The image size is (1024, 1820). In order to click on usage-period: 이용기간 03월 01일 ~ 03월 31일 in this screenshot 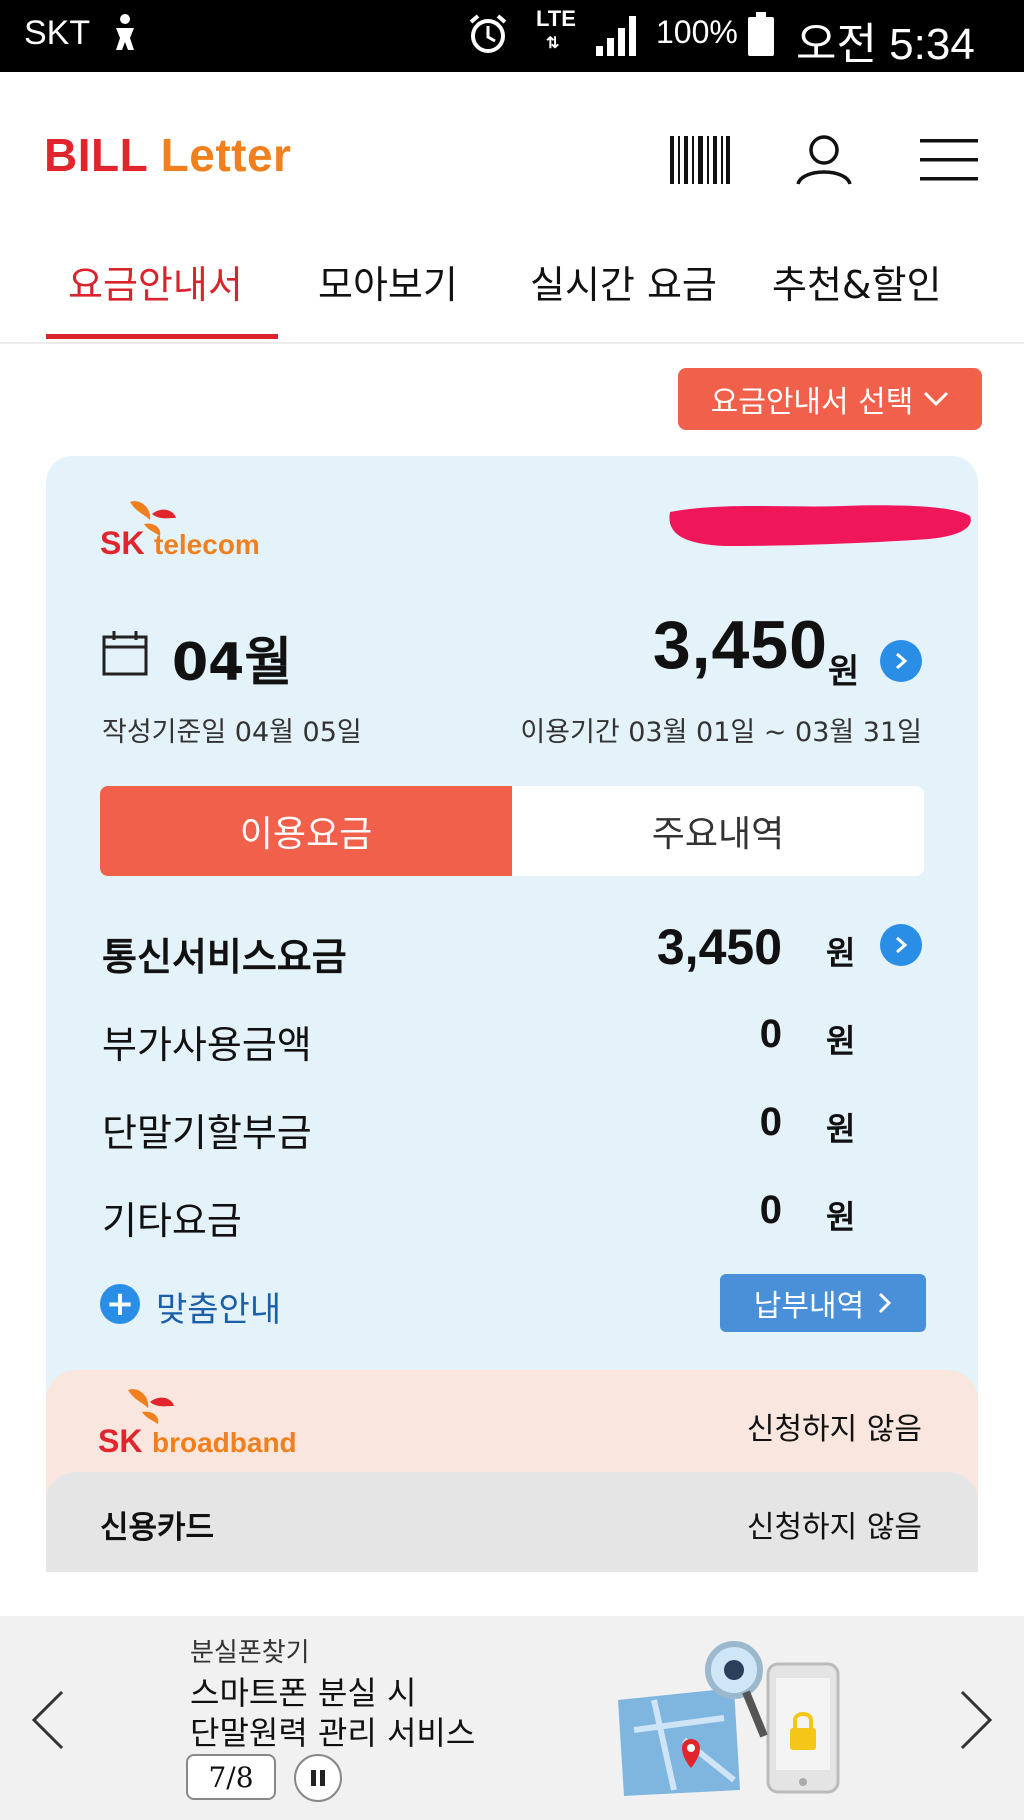, I will do `click(721, 732)`.